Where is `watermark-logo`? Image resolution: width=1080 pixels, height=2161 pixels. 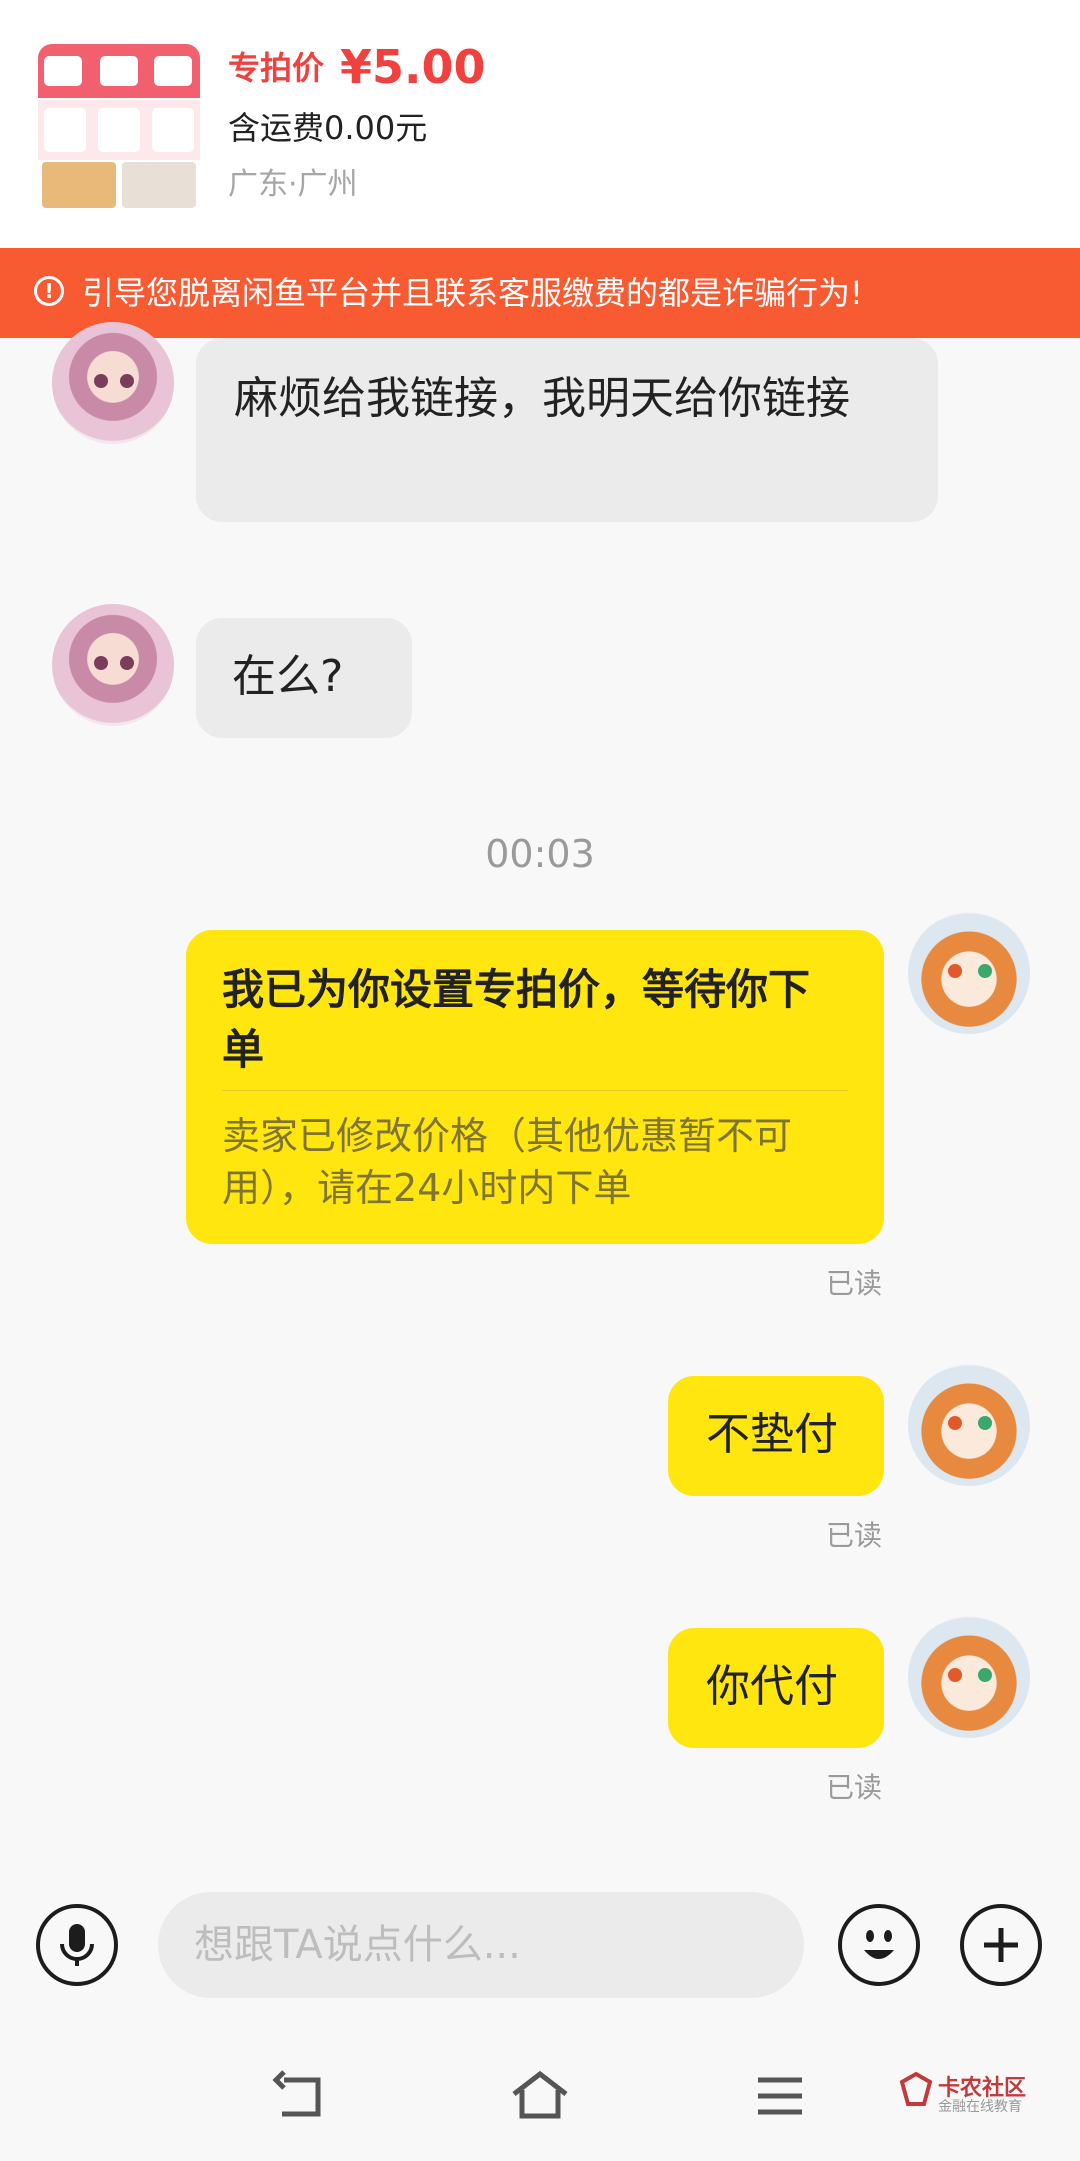
watermark-logo is located at coordinates (916, 2090).